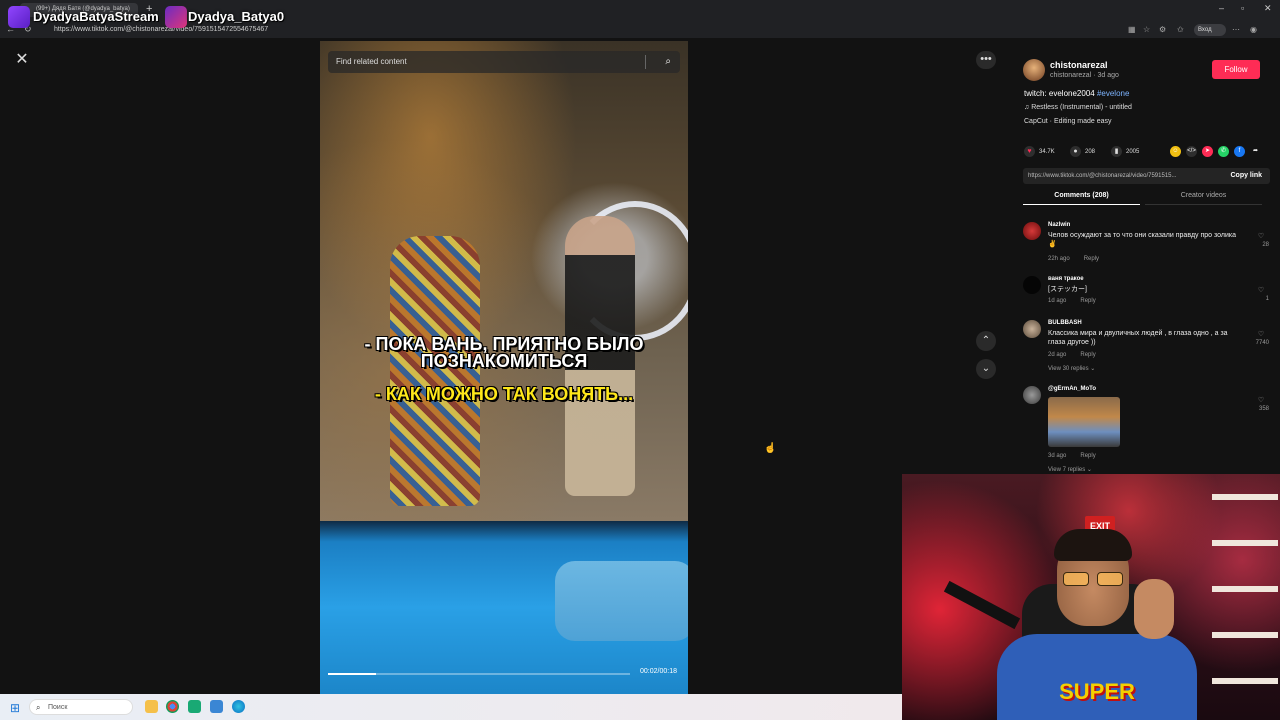  I want to click on apps-icon: ▦, so click(1132, 29).